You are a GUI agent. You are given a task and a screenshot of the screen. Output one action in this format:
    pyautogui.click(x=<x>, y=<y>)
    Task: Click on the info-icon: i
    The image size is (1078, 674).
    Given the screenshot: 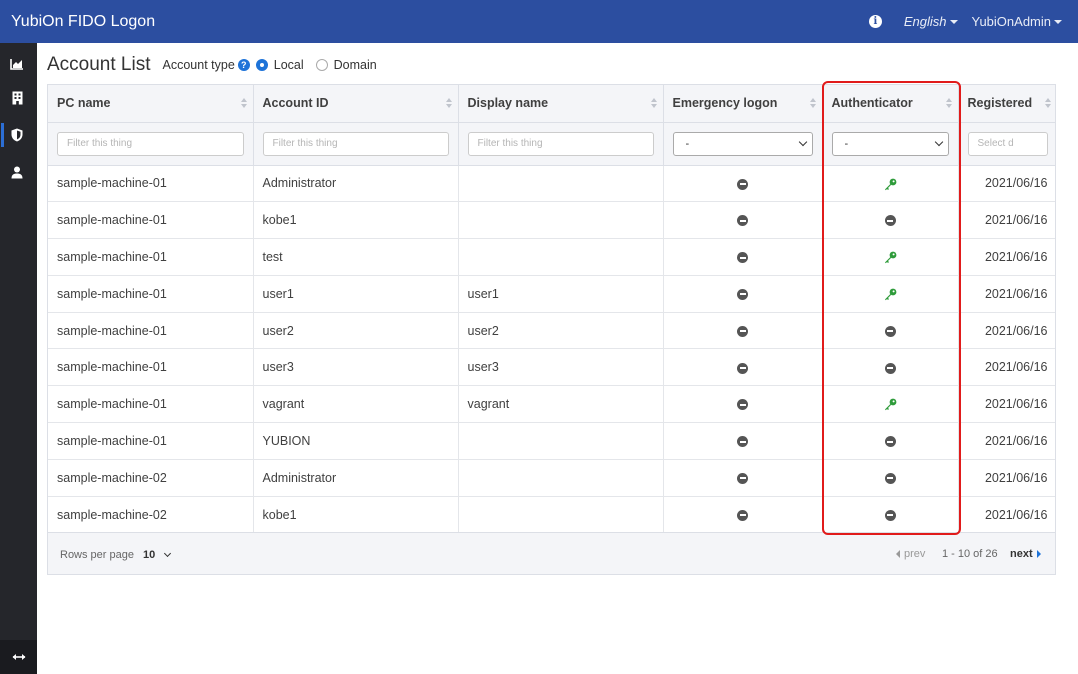 What is the action you would take?
    pyautogui.click(x=875, y=21)
    